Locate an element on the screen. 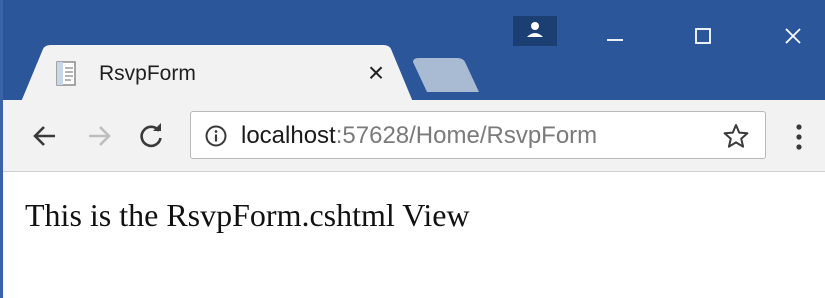 The image size is (825, 298). url-text: localhost:57628/Home/RsvpForm is located at coordinates (419, 136).